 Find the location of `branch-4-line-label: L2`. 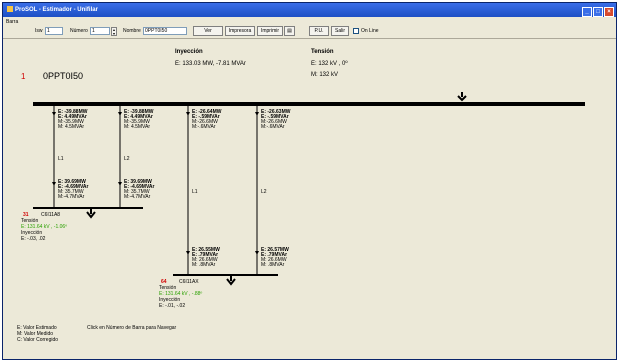

branch-4-line-label: L2 is located at coordinates (264, 192).